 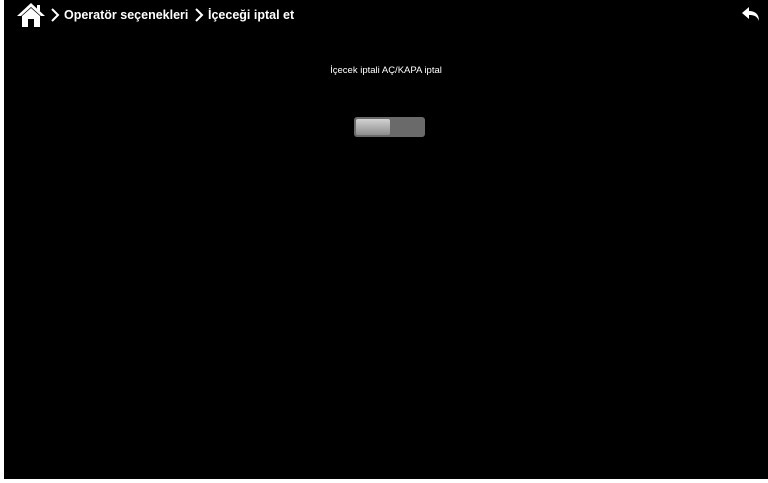 I want to click on breadcrumb-item-cancel-drink: İçeceği iptal et, so click(x=244, y=15).